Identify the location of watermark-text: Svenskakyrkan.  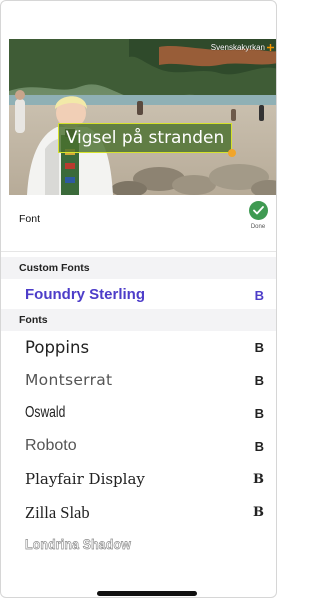
(237, 47).